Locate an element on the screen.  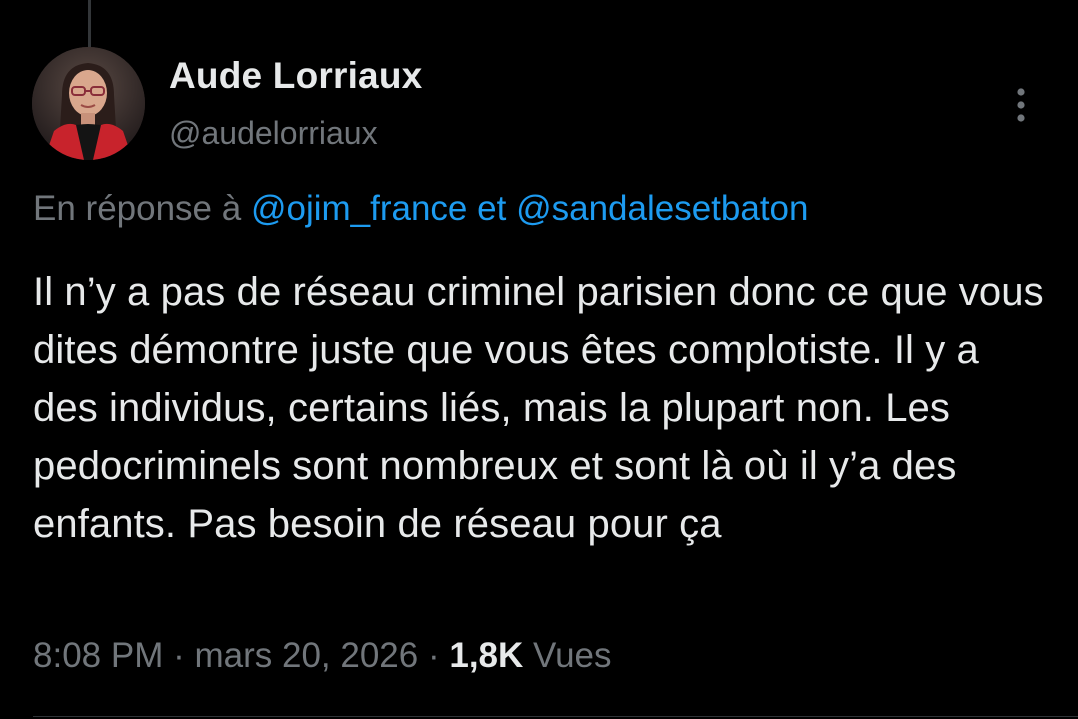
avatar is located at coordinates (88, 103).